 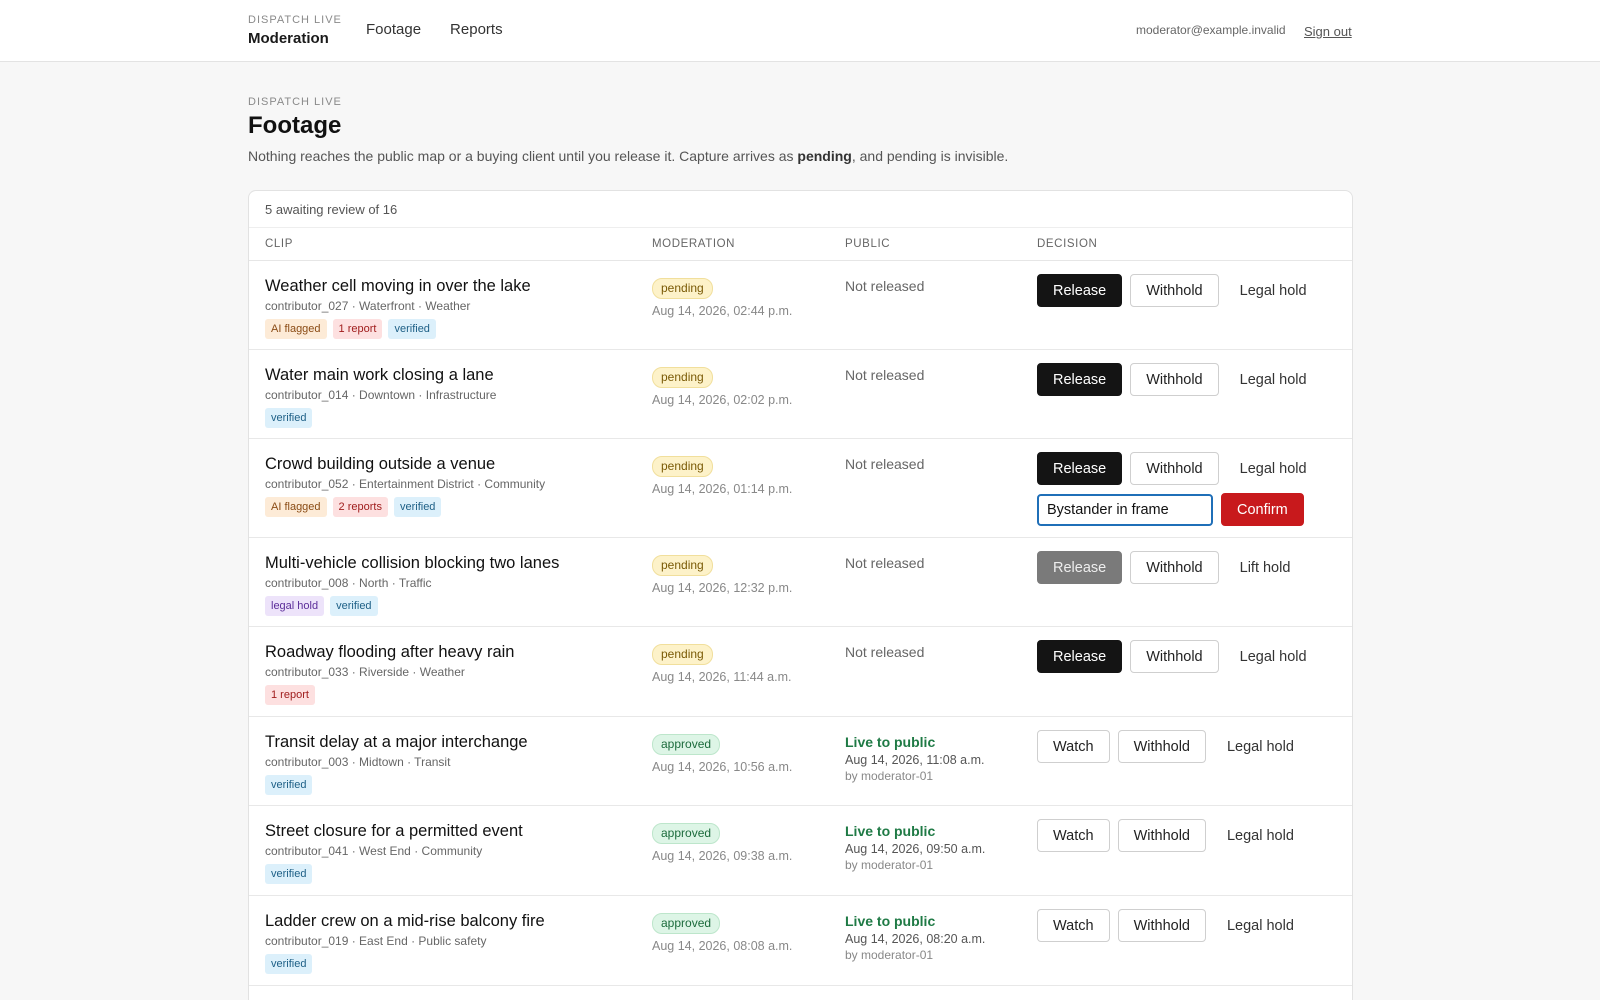 I want to click on public-status: Live to public, so click(x=890, y=921).